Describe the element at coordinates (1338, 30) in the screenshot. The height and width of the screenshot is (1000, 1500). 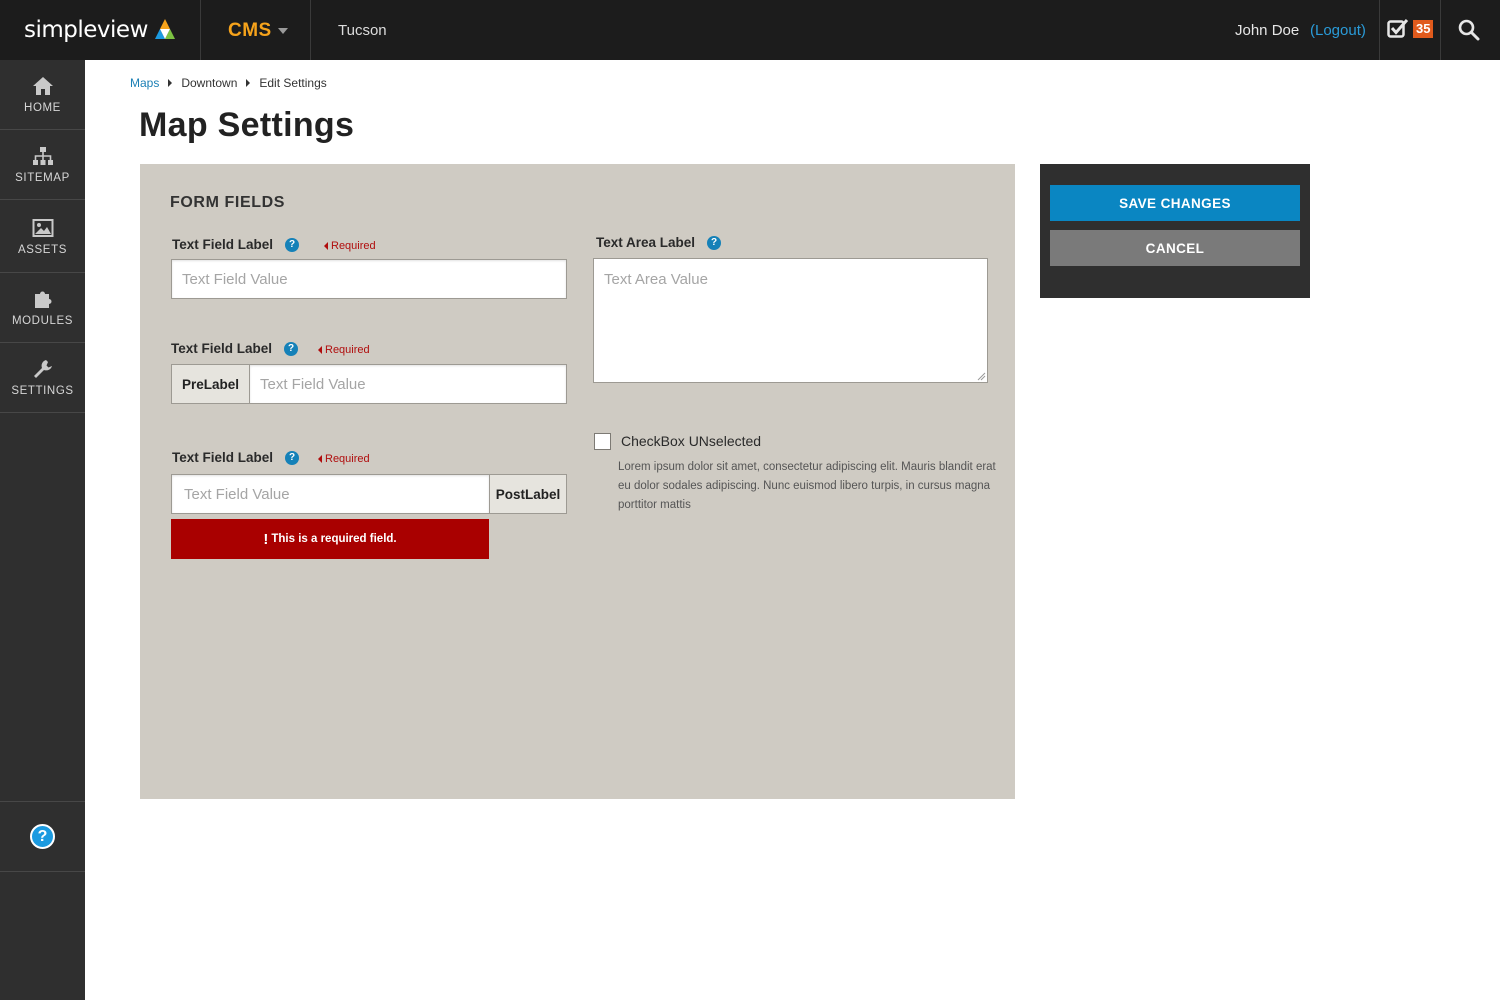
I see `logout-link: (Logout)` at that location.